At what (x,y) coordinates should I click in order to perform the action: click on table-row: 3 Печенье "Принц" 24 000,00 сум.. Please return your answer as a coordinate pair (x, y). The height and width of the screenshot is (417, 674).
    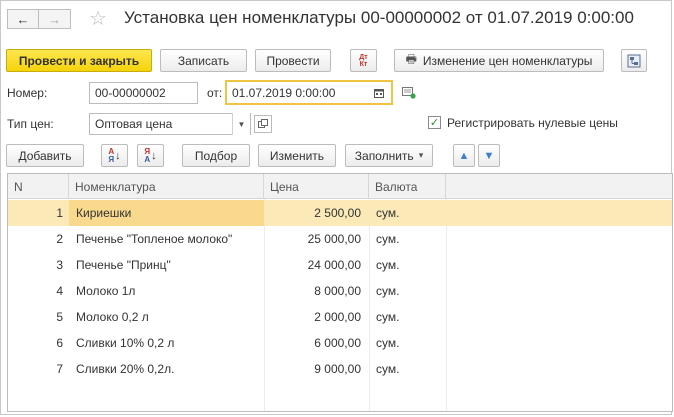
    Looking at the image, I should click on (340, 265).